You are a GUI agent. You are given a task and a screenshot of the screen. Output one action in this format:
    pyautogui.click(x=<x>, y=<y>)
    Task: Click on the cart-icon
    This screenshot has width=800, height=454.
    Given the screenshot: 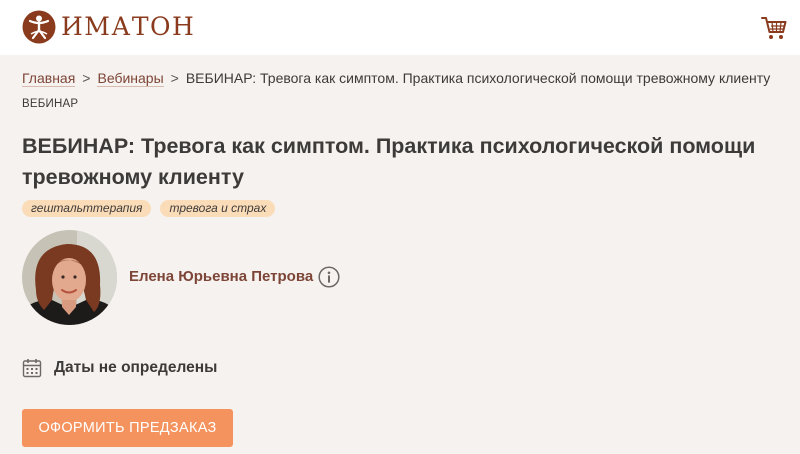 What is the action you would take?
    pyautogui.click(x=774, y=28)
    